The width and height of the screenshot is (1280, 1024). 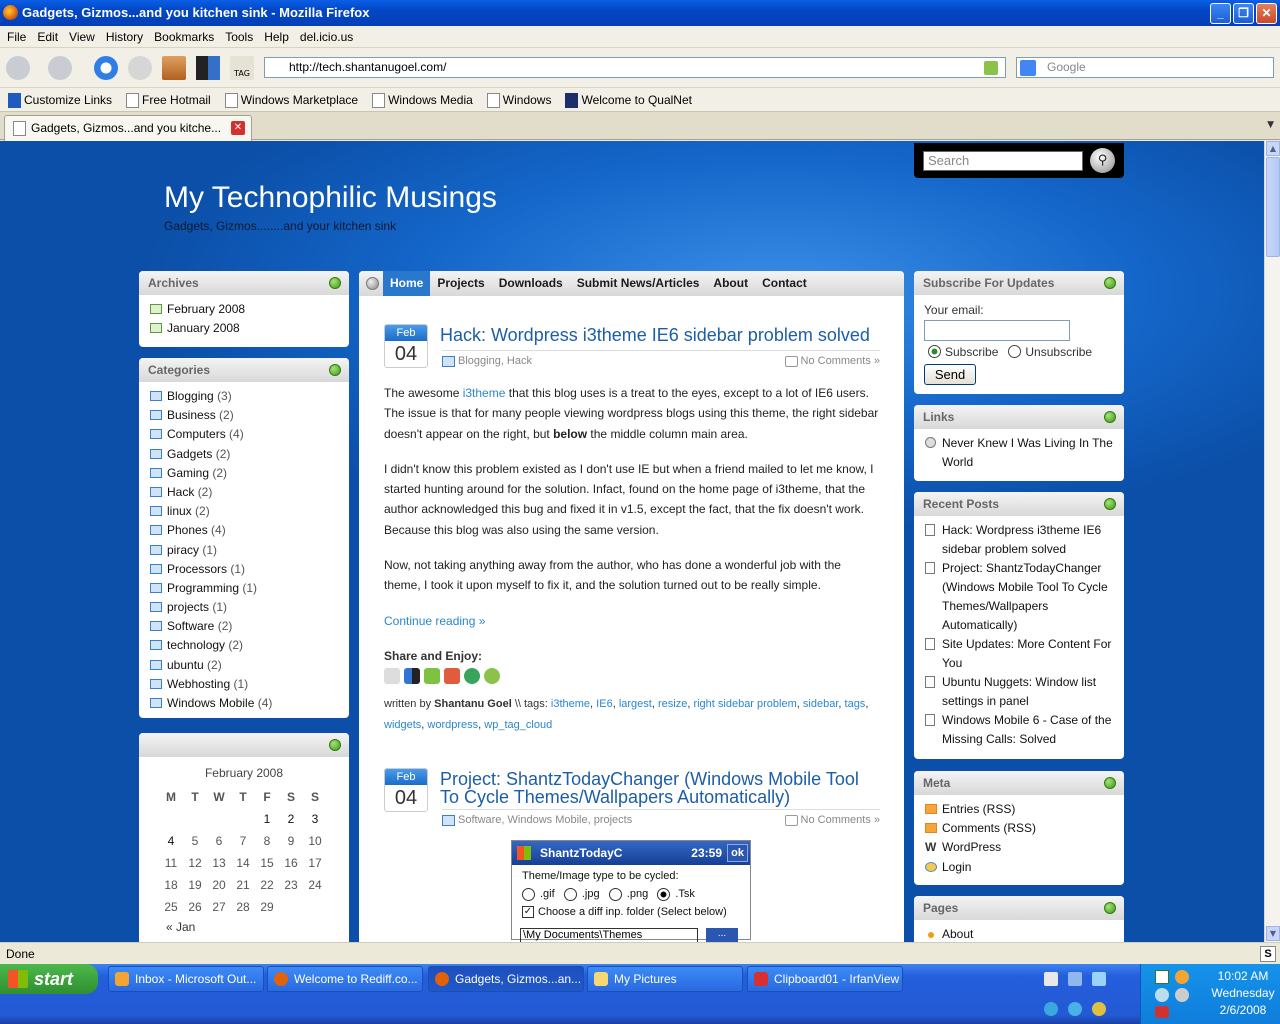 What do you see at coordinates (195, 885) in the screenshot?
I see `calendar-day: 19` at bounding box center [195, 885].